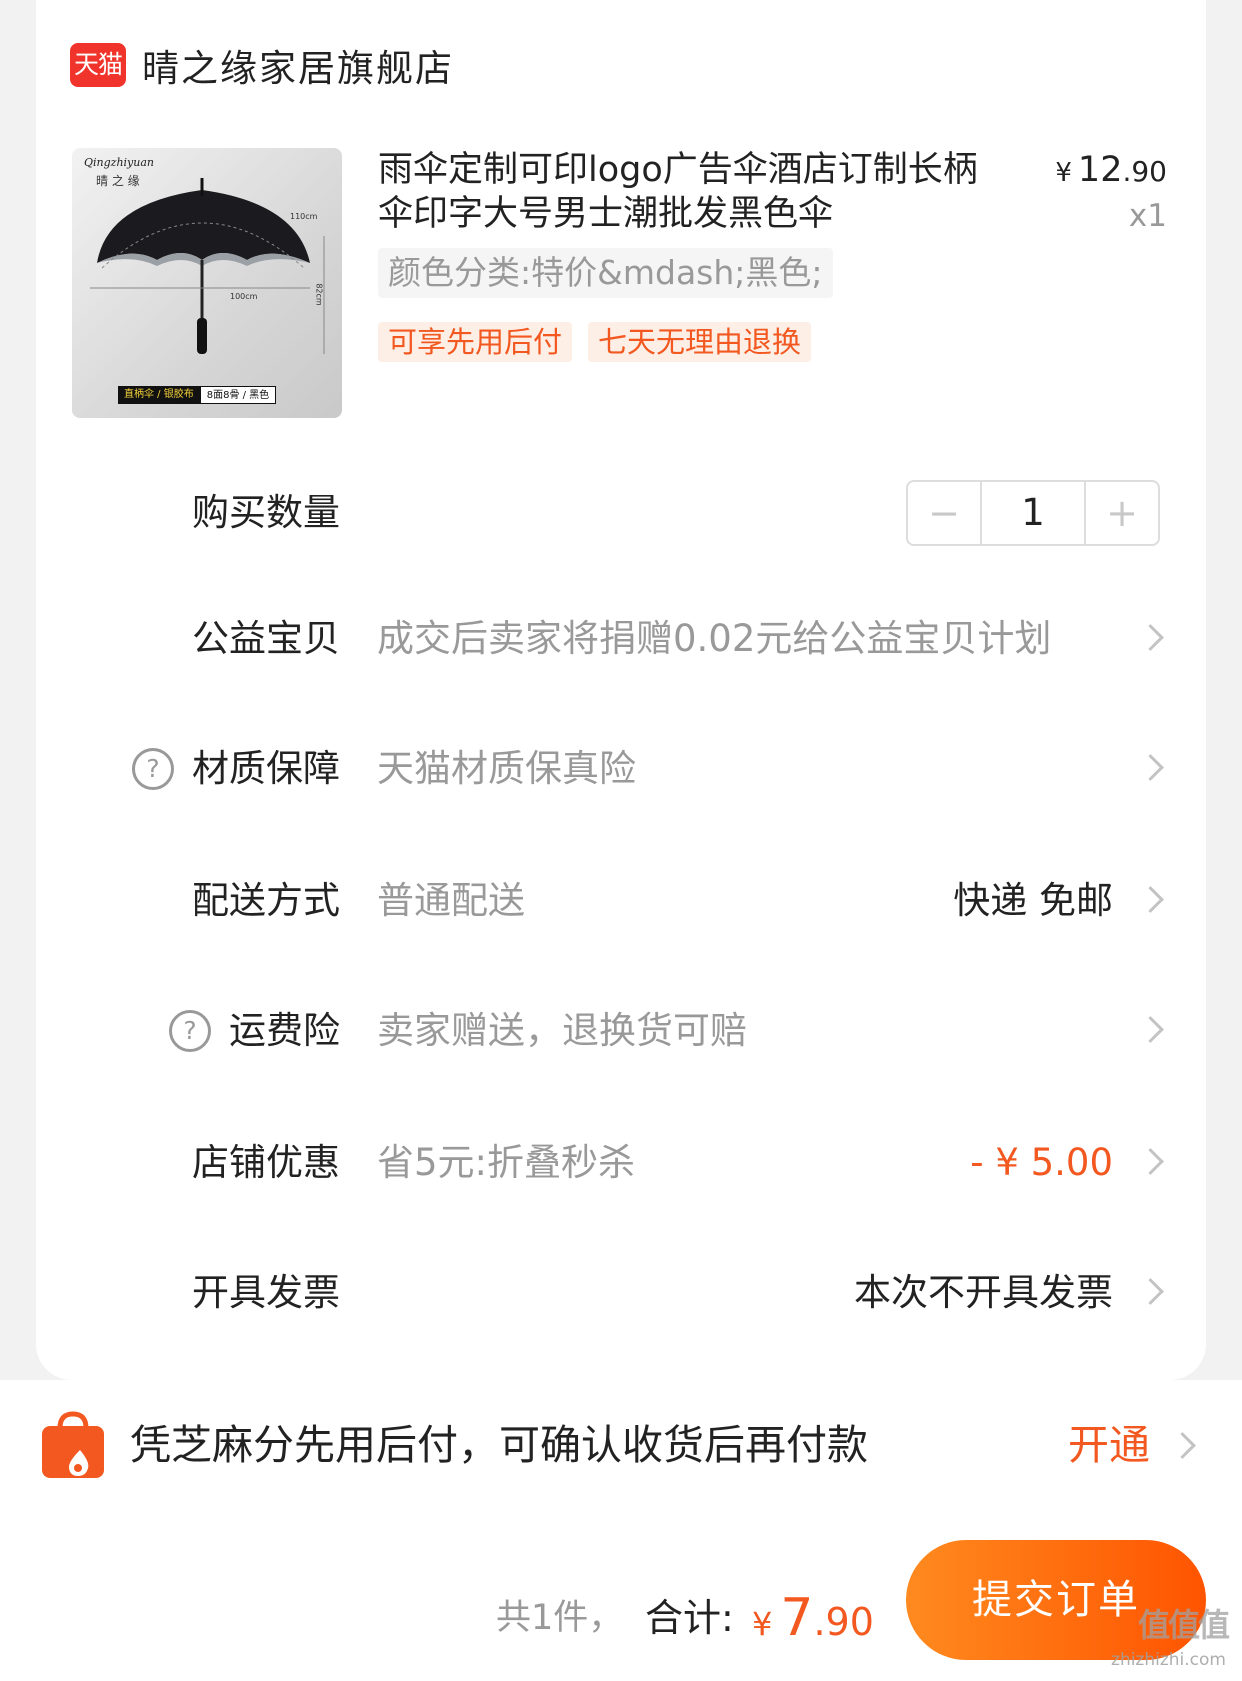 The height and width of the screenshot is (1681, 1242). I want to click on tag-pay-later: 可享先用后付, so click(475, 342).